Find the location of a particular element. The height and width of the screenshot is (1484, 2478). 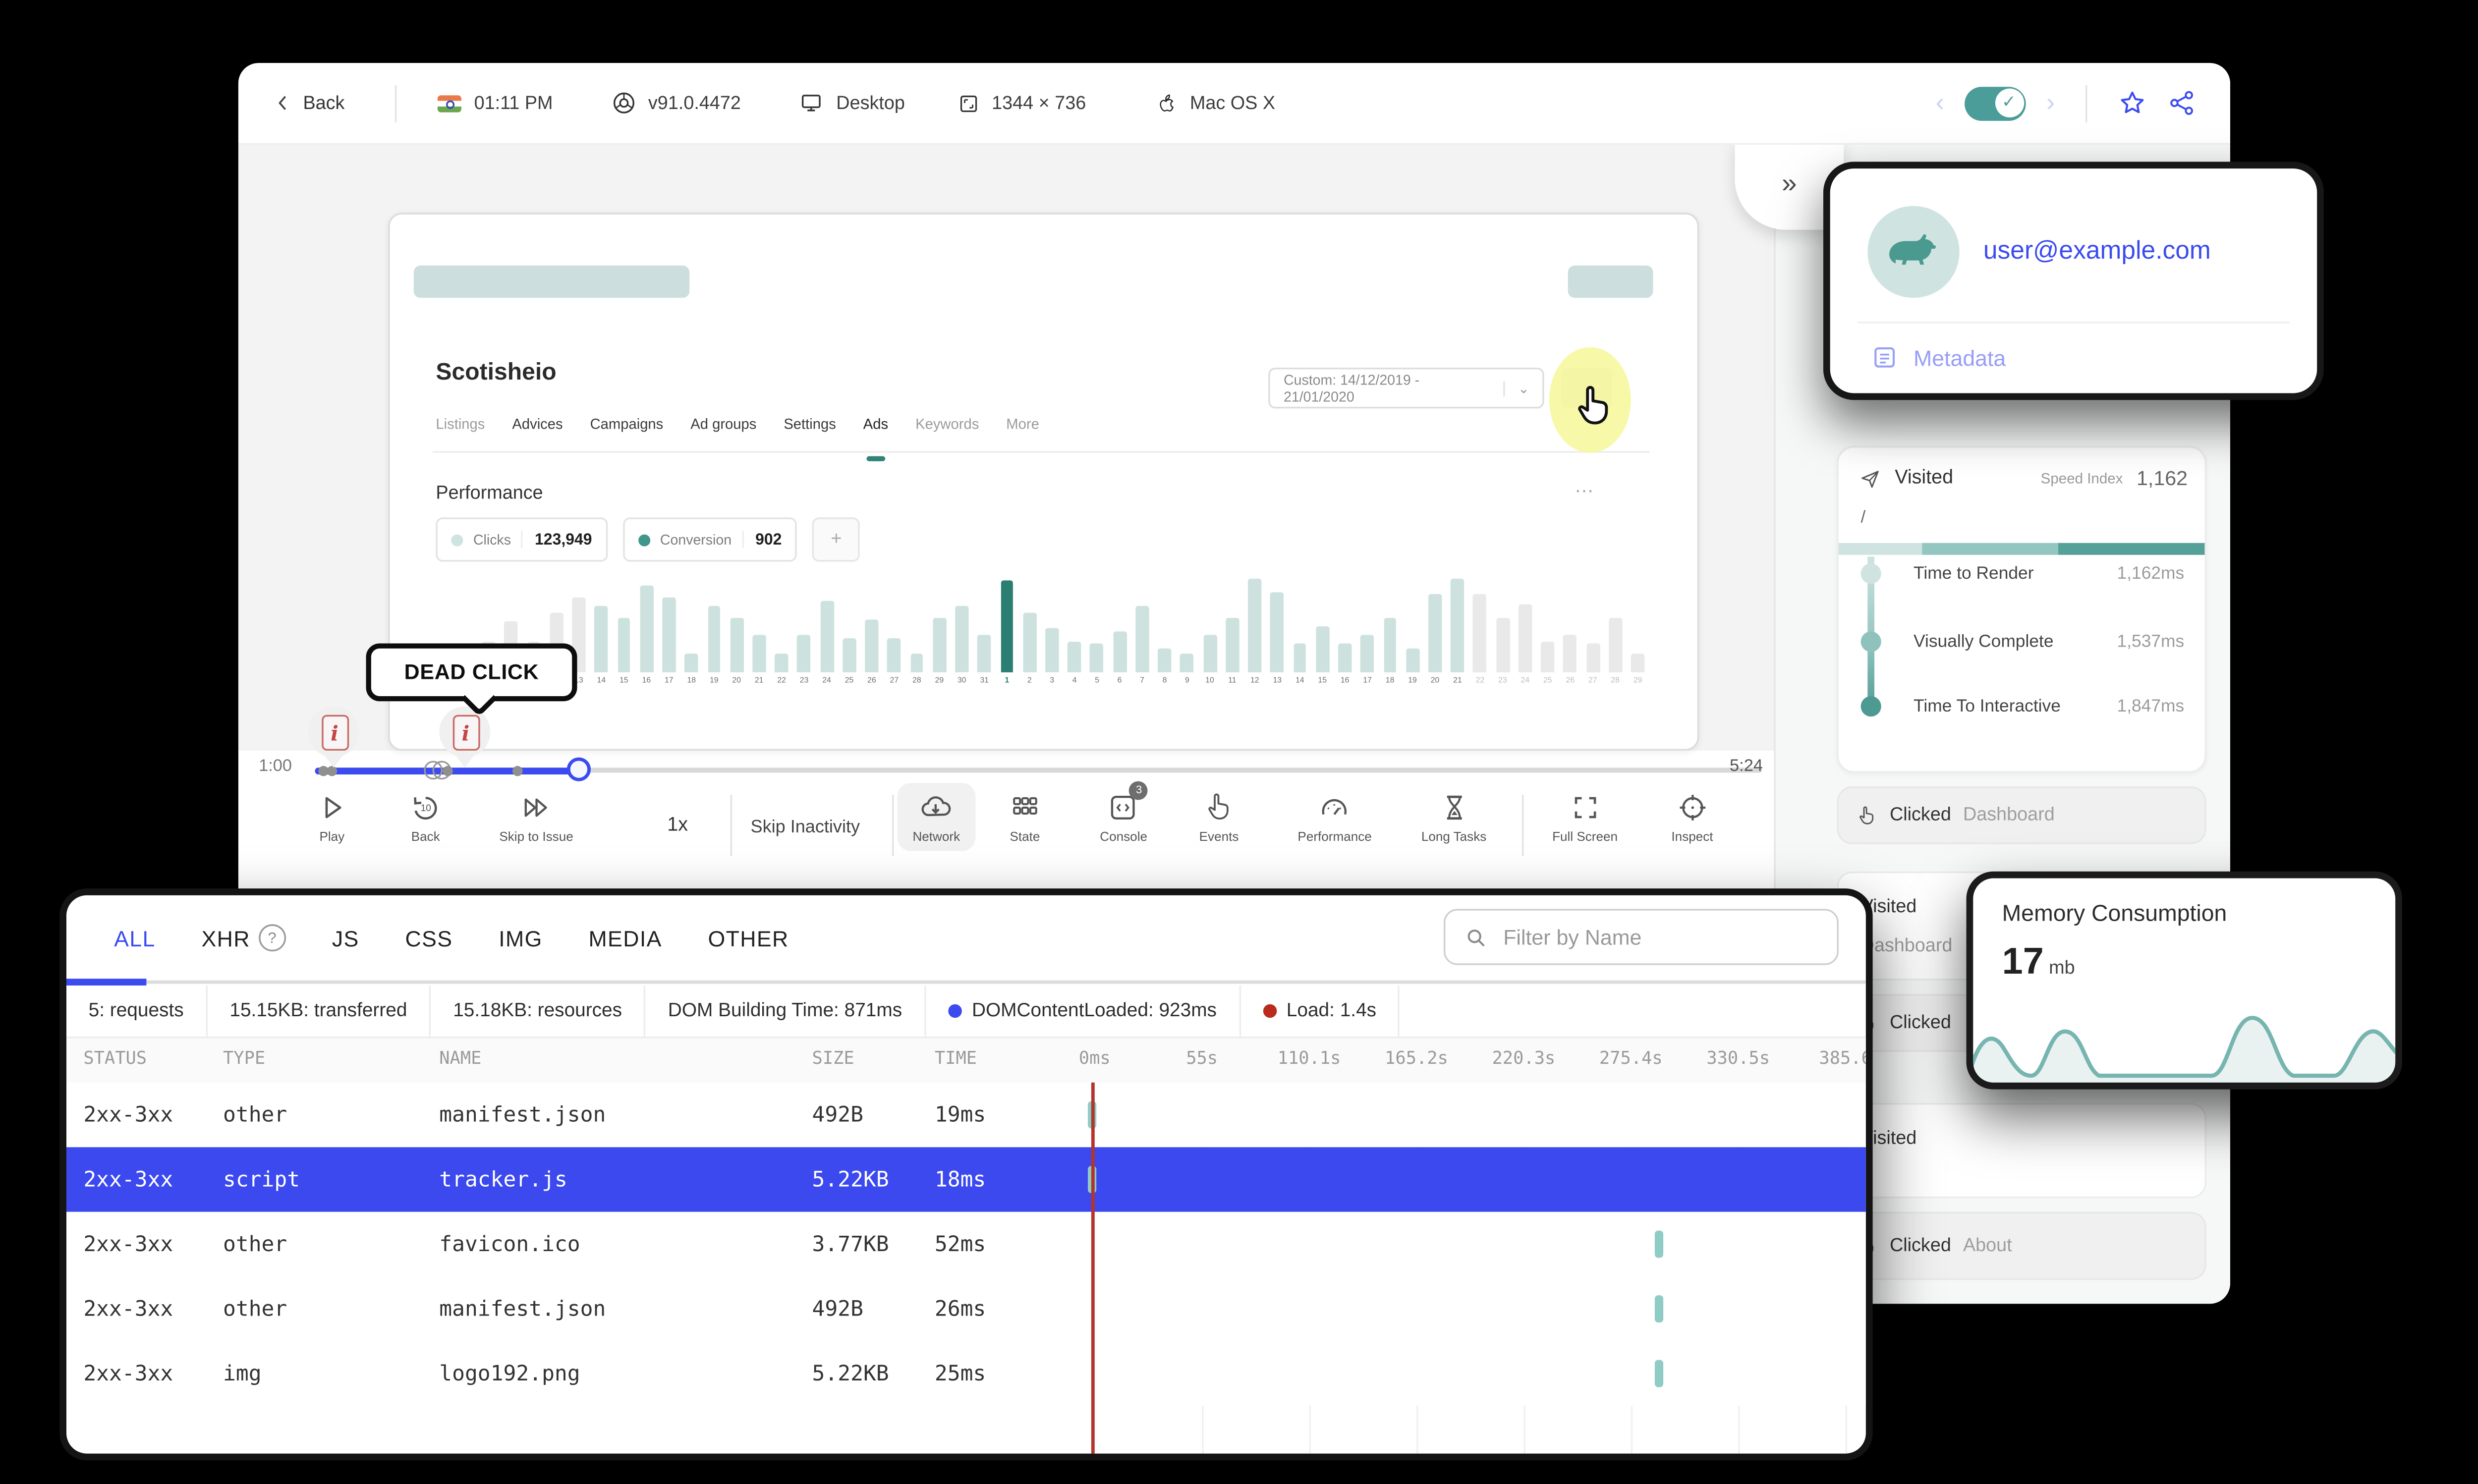

summary-stat: DOMContentLoaded: 923ms is located at coordinates (1084, 1011).